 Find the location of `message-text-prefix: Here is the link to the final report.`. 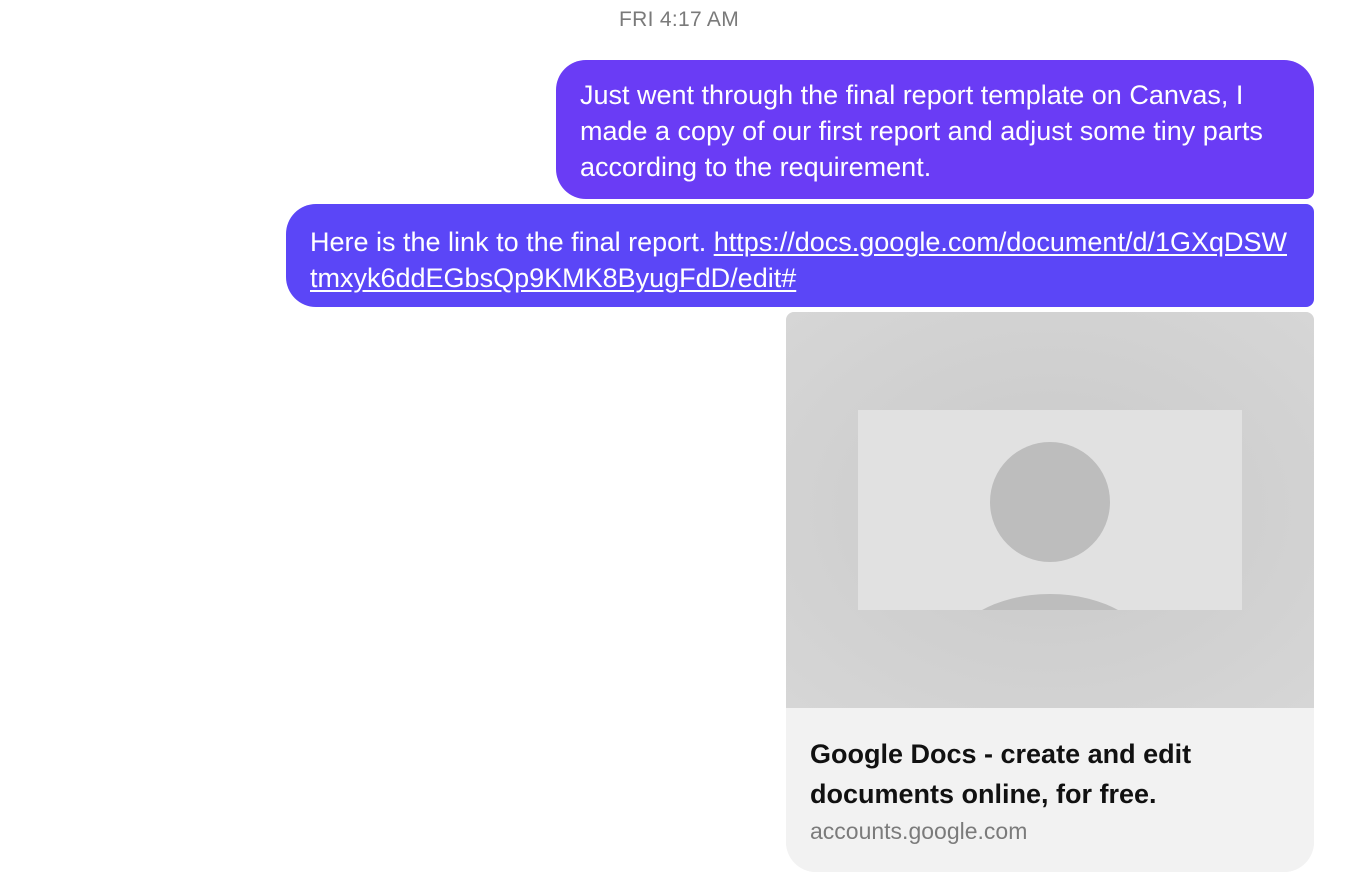

message-text-prefix: Here is the link to the final report. is located at coordinates (512, 242).